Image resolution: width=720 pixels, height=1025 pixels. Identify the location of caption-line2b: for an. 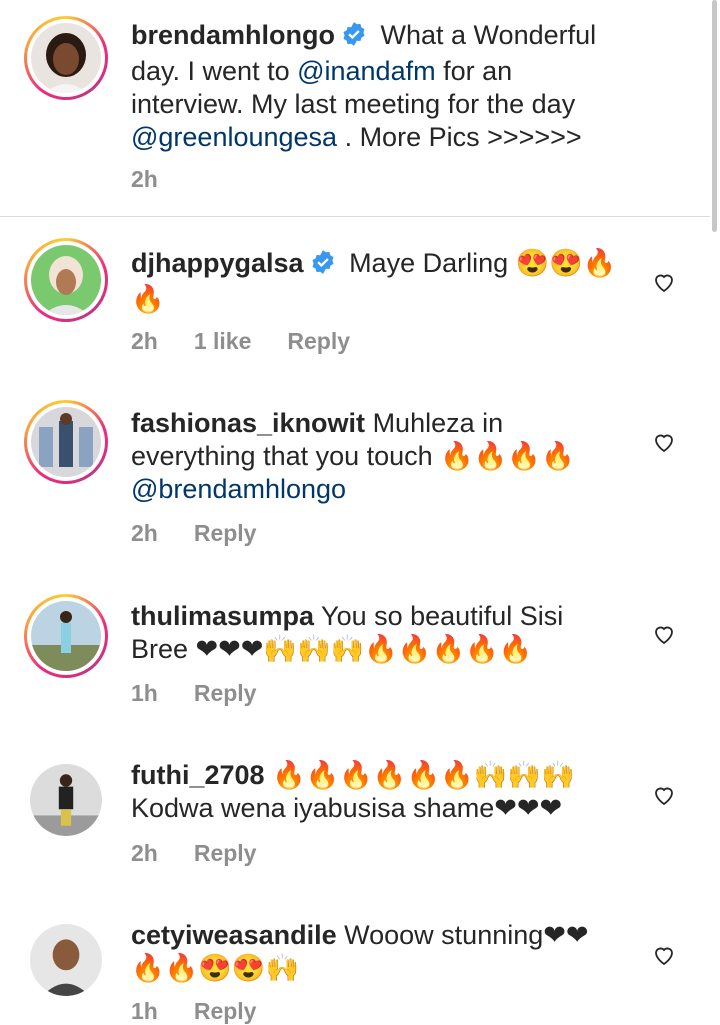
(474, 71).